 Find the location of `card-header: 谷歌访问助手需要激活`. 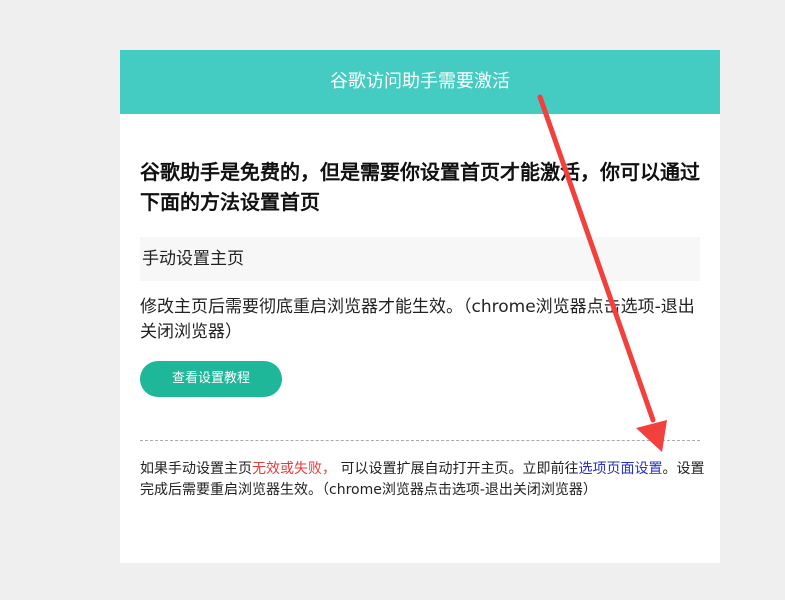

card-header: 谷歌访问助手需要激活 is located at coordinates (420, 82).